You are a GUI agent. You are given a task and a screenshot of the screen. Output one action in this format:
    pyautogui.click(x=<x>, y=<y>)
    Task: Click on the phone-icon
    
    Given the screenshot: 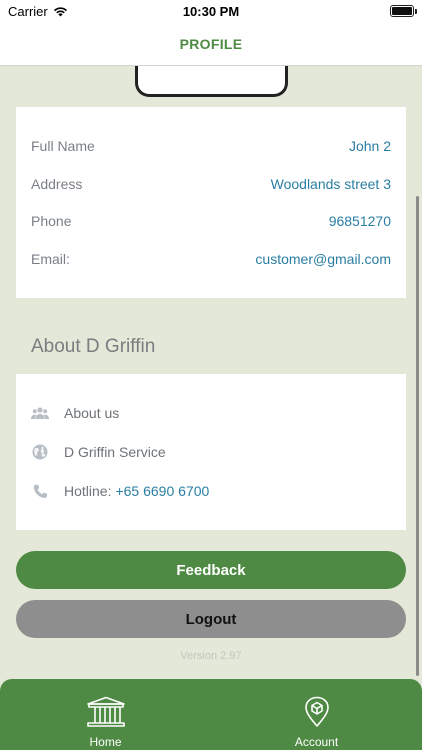 What is the action you would take?
    pyautogui.click(x=40, y=491)
    